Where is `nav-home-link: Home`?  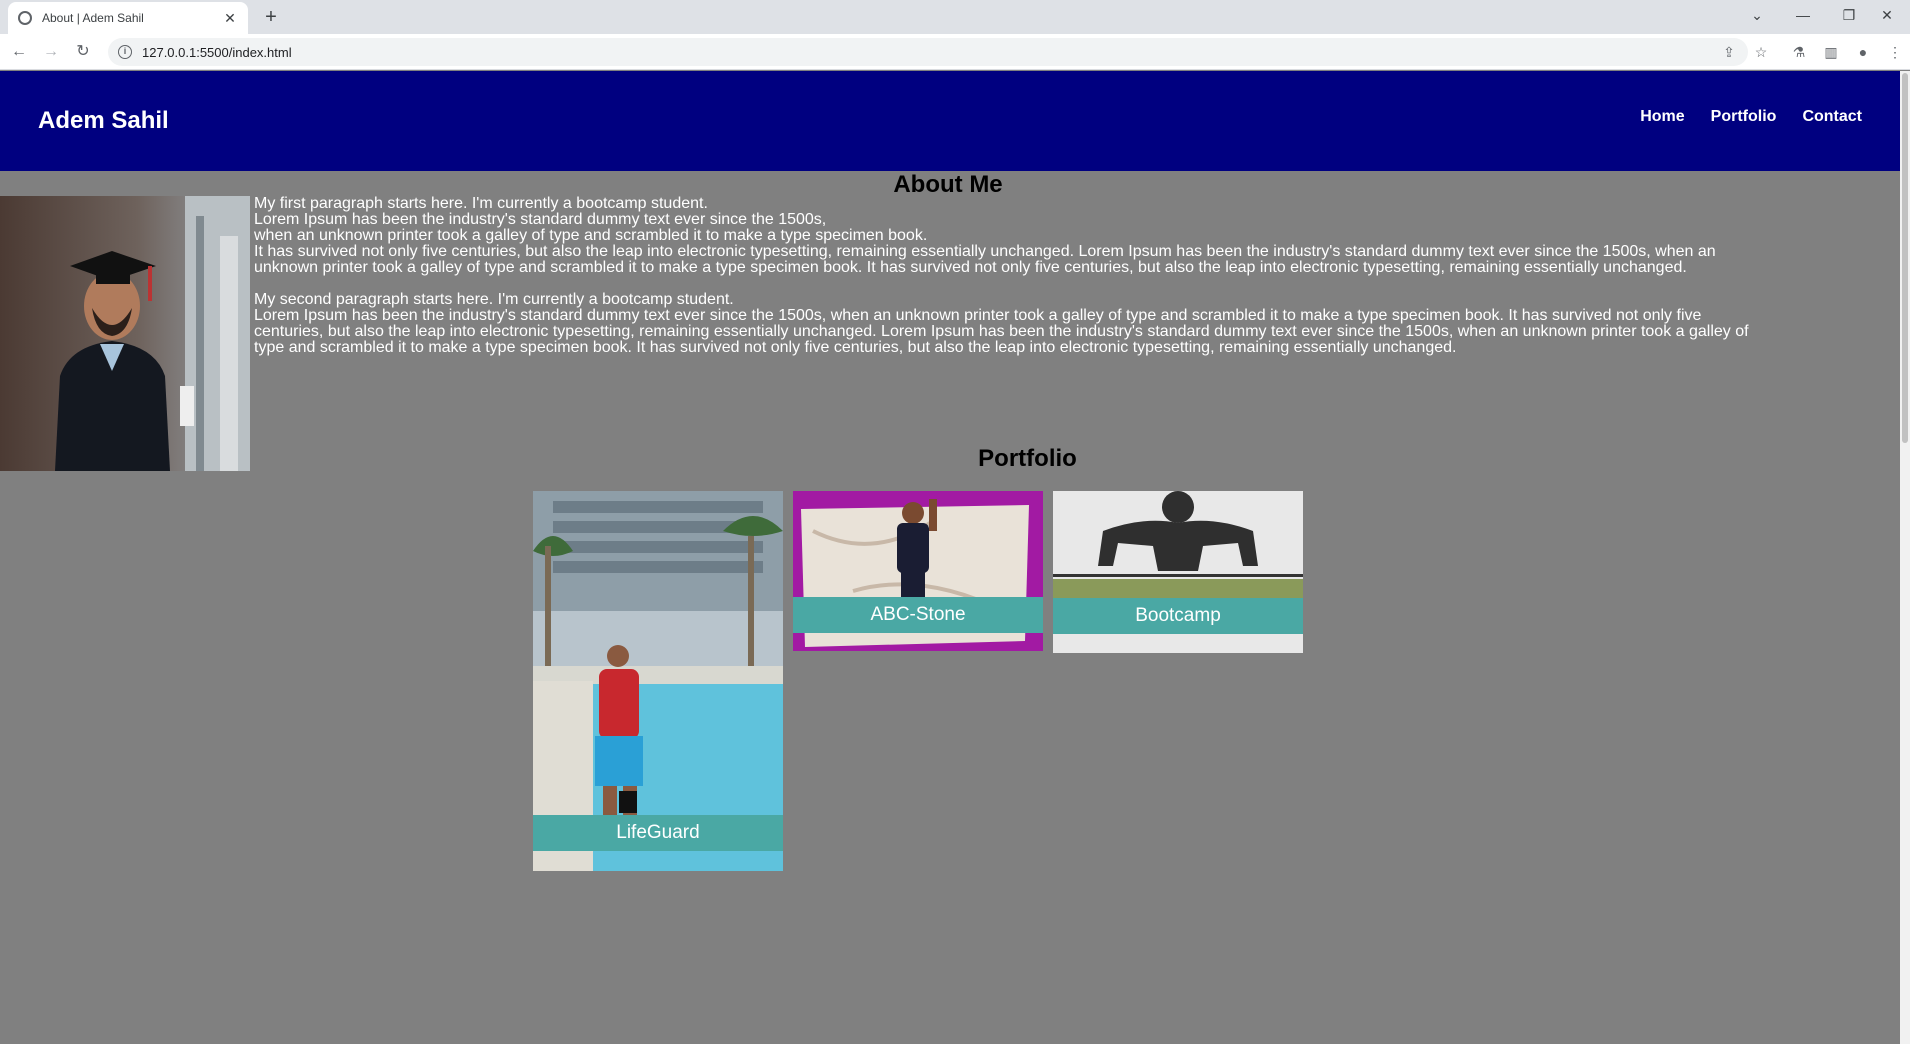
nav-home-link: Home is located at coordinates (1662, 117).